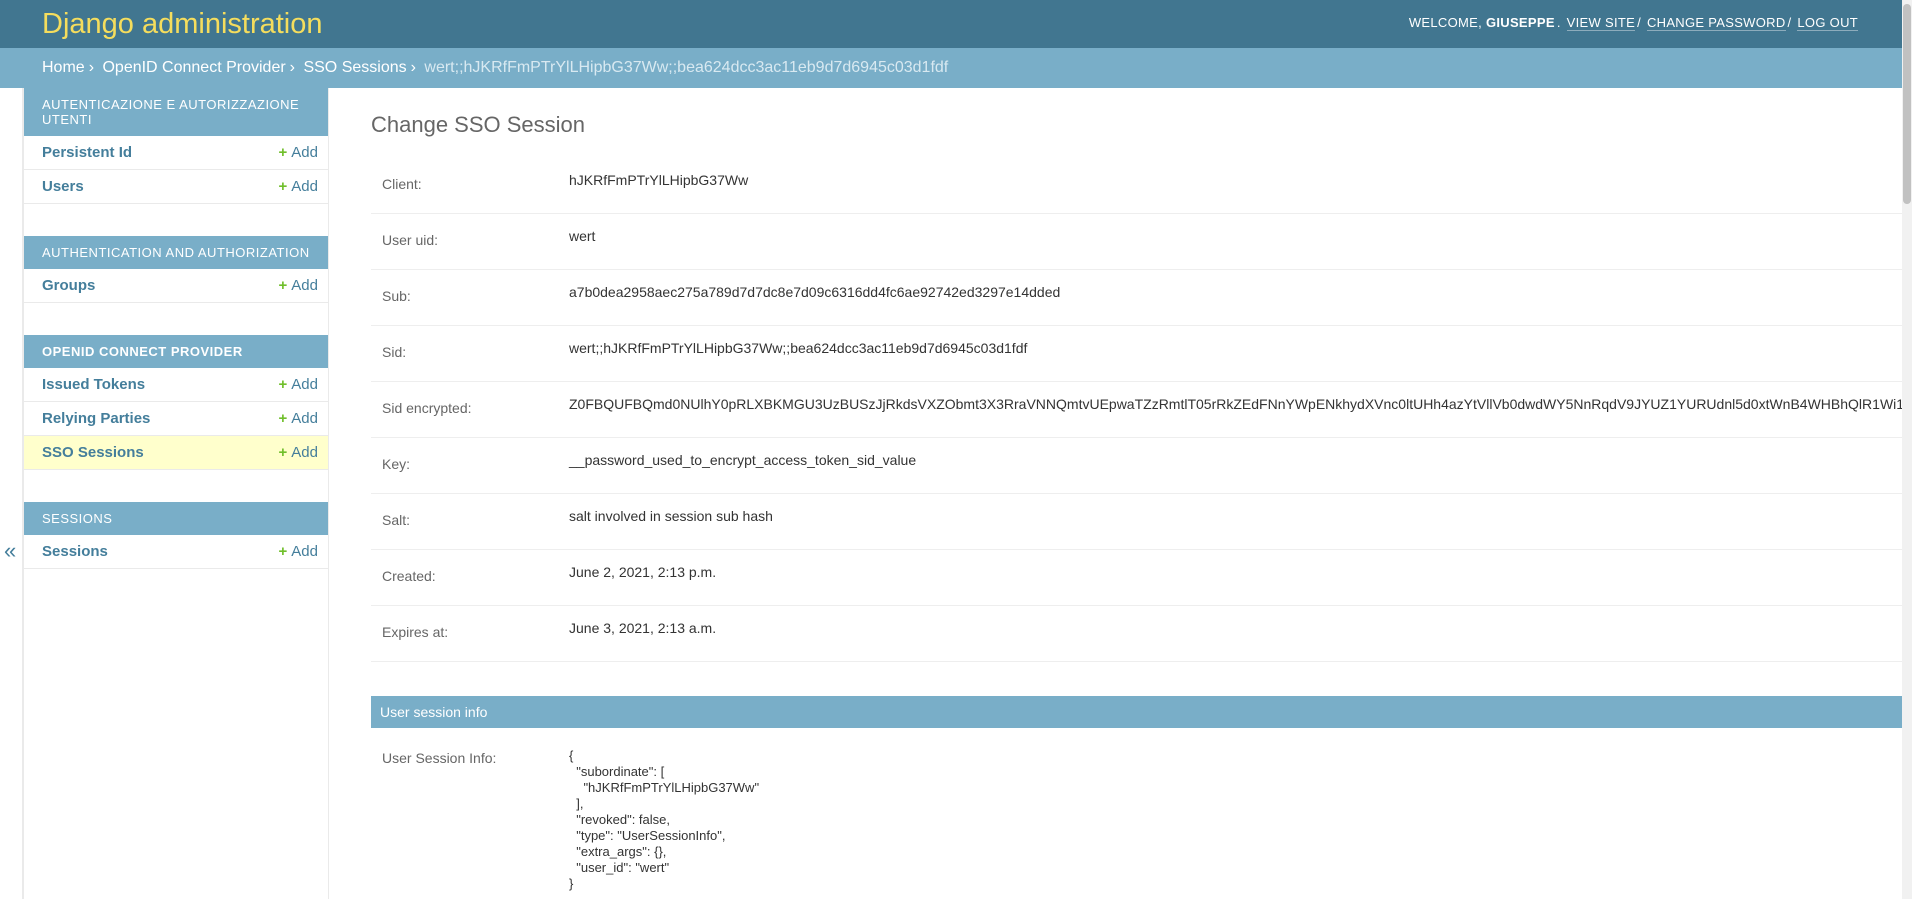  What do you see at coordinates (176, 518) in the screenshot?
I see `module-caption: SESSIONS` at bounding box center [176, 518].